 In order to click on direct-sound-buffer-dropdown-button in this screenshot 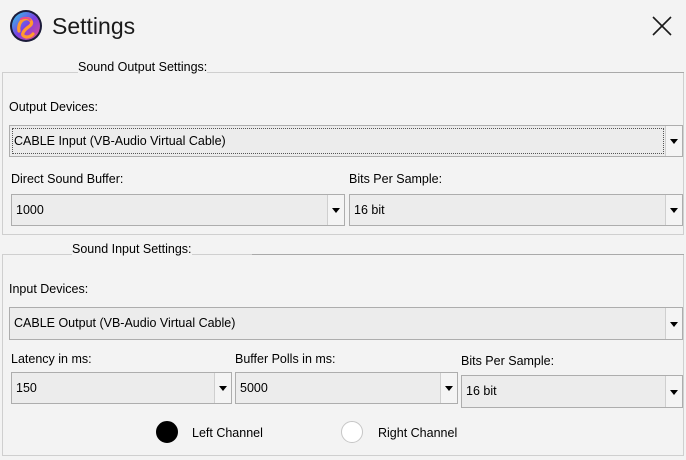, I will do `click(335, 210)`.